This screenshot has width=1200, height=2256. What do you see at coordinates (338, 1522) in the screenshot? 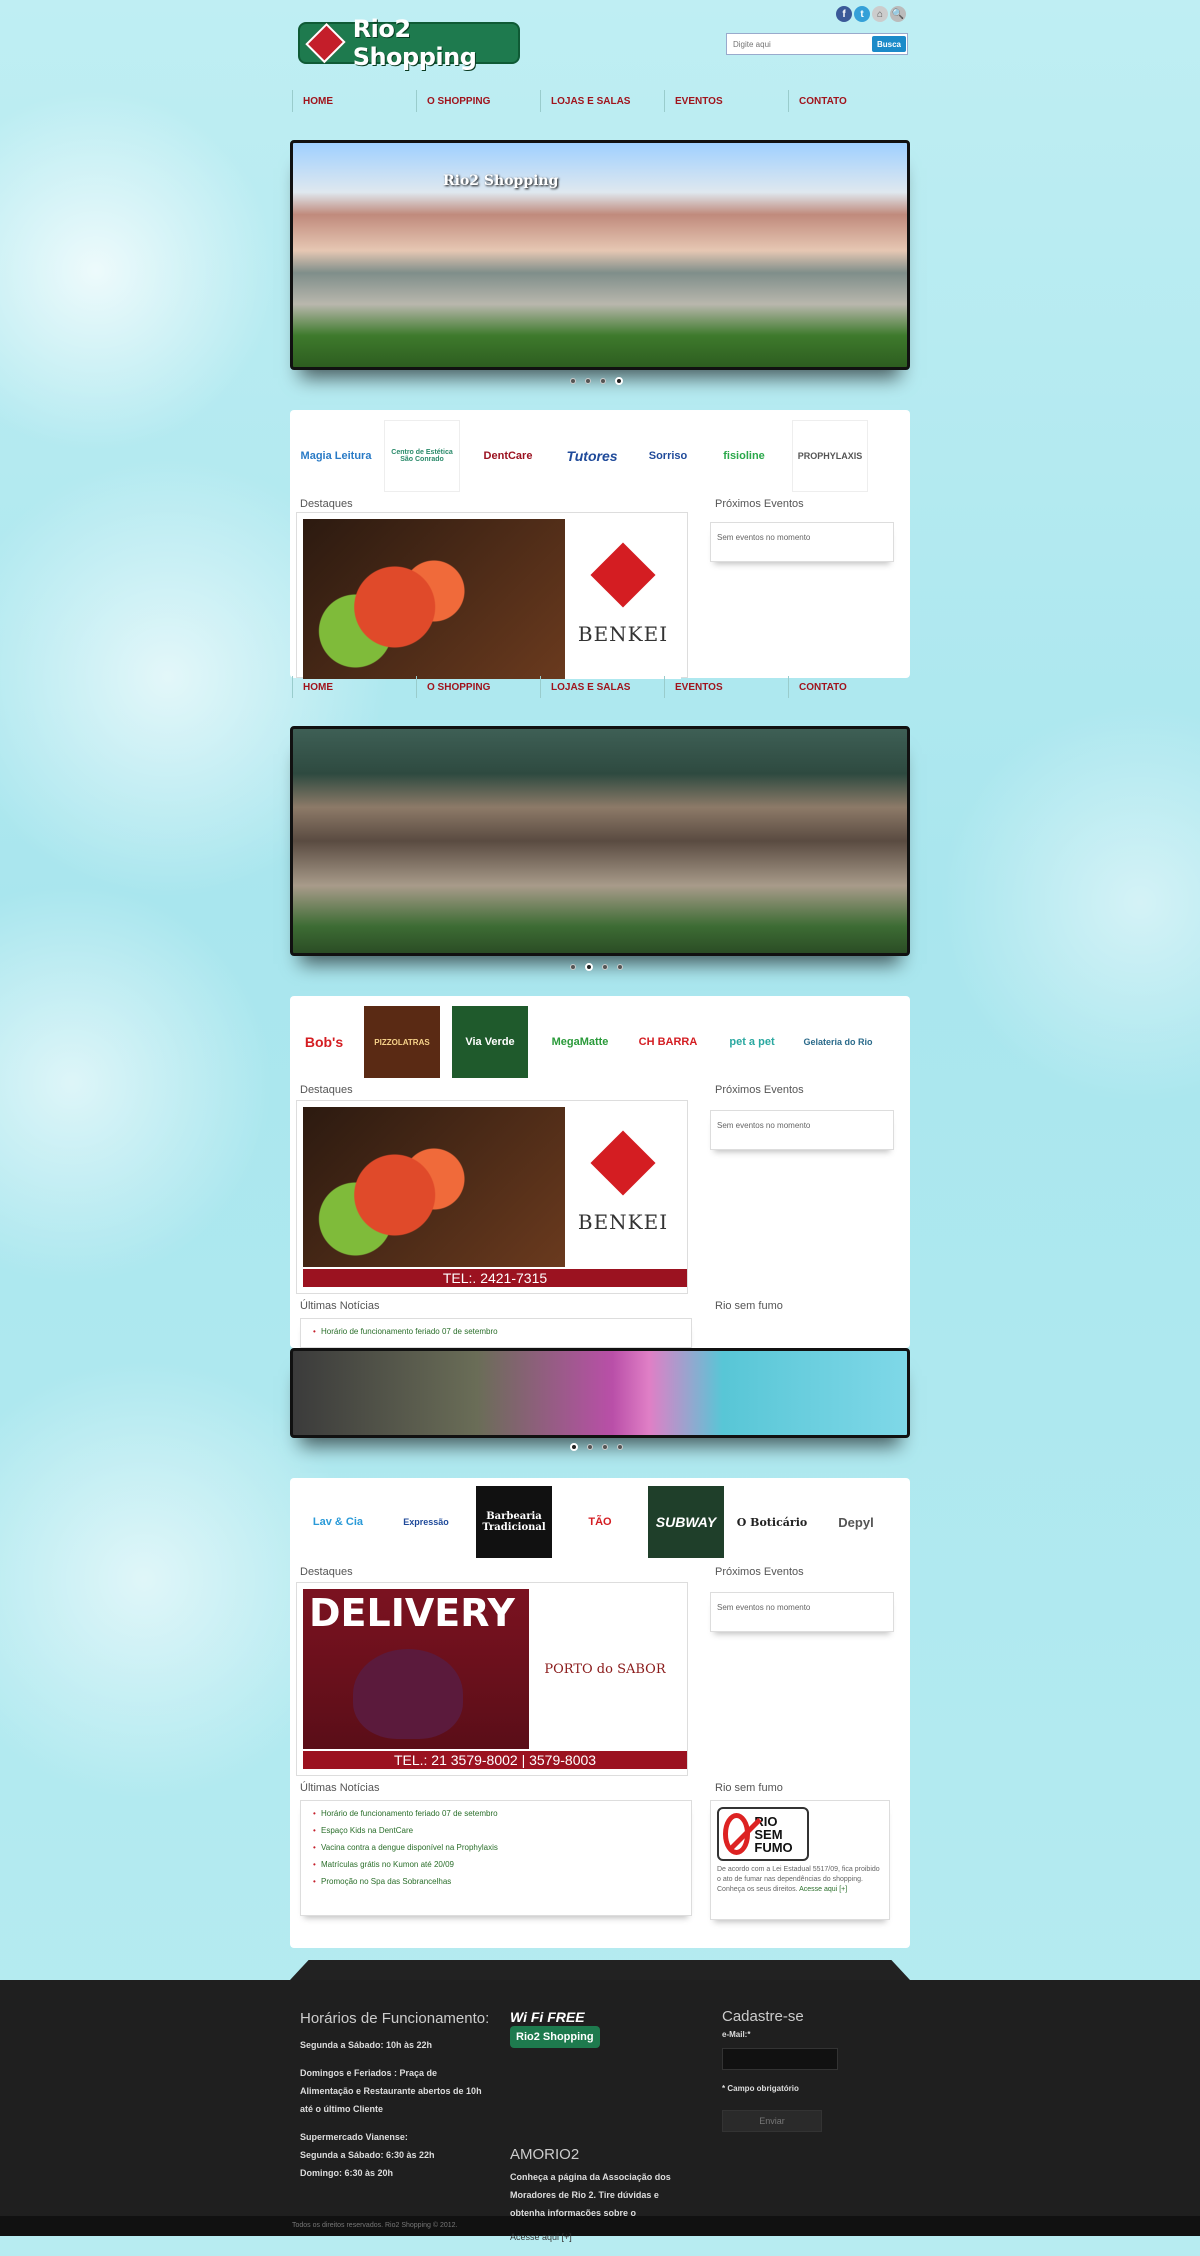
I see `store-logo: Lav & Cia` at bounding box center [338, 1522].